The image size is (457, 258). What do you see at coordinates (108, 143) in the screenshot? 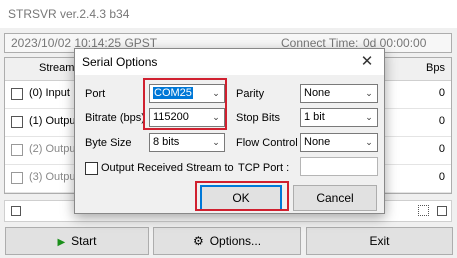
I see `byte-size-label: Byte Size` at bounding box center [108, 143].